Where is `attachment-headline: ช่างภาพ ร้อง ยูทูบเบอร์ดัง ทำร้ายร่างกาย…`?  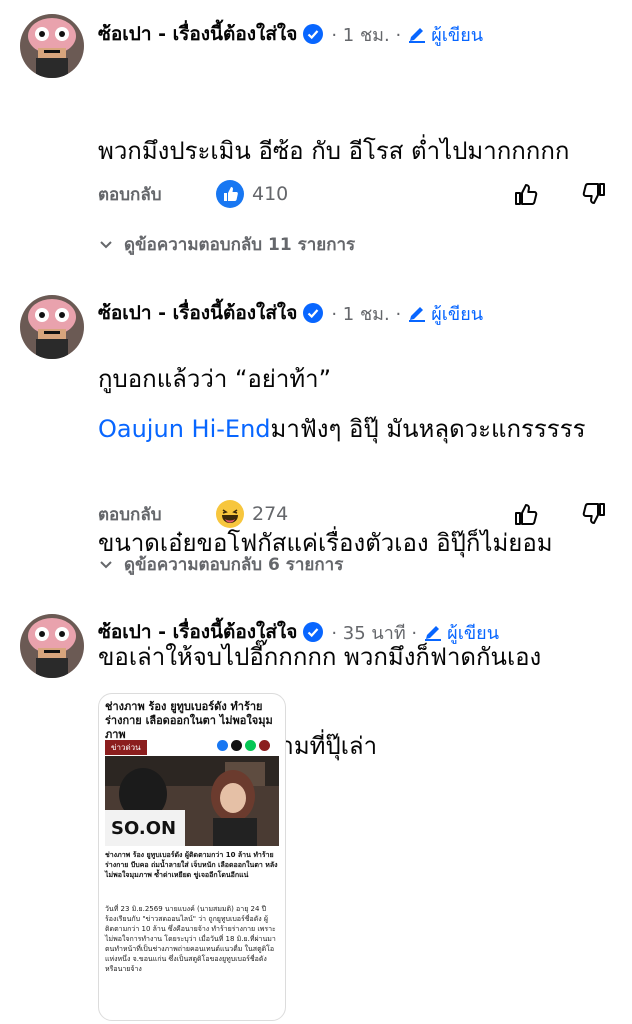 attachment-headline: ช่างภาพ ร้อง ยูทูบเบอร์ดัง ทำร้ายร่างกาย… is located at coordinates (189, 720).